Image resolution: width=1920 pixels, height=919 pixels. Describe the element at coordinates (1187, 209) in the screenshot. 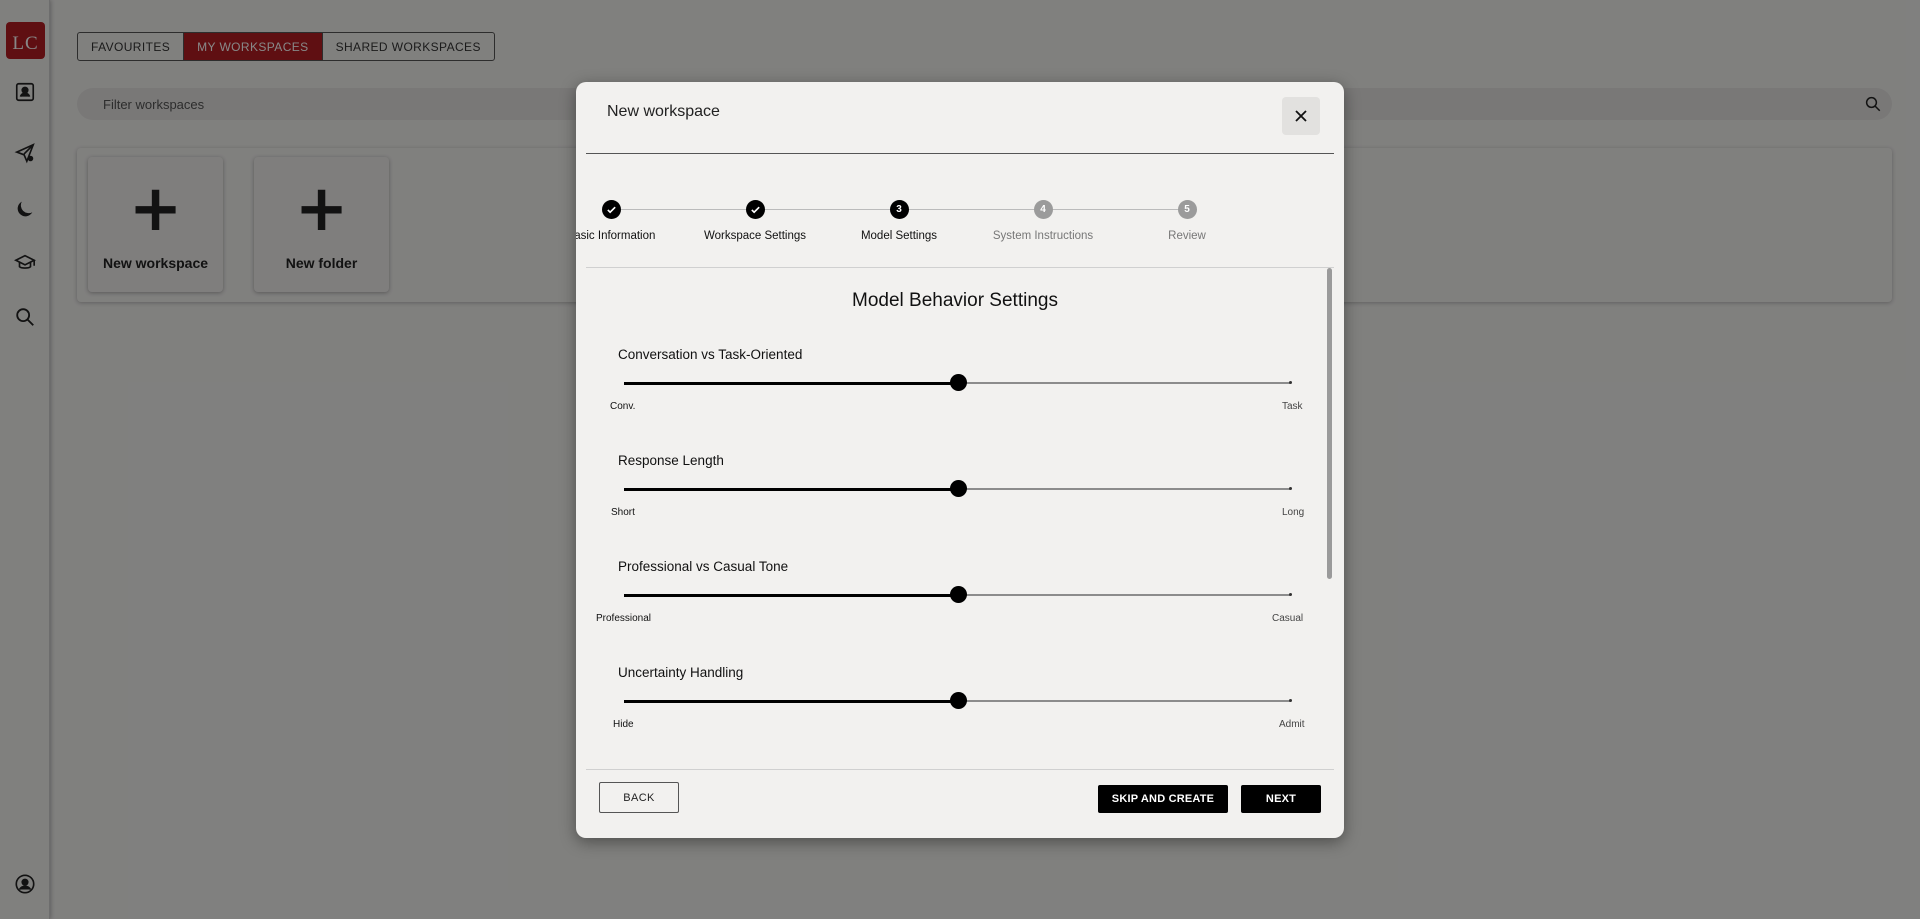

I see `step-number: 5` at that location.